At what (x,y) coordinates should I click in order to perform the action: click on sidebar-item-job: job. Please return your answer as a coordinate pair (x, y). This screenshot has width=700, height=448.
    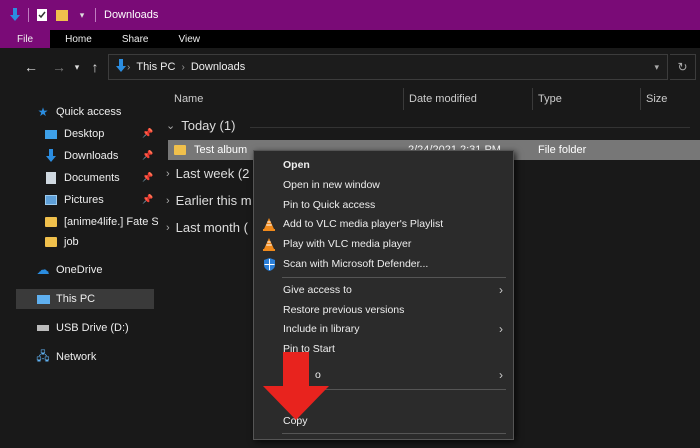
    Looking at the image, I should click on (61, 242).